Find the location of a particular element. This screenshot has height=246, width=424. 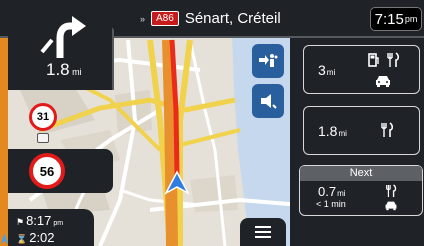

trip-info-panel: ⚑ 8:17 pm ⌛ 2:02 is located at coordinates (51, 227).